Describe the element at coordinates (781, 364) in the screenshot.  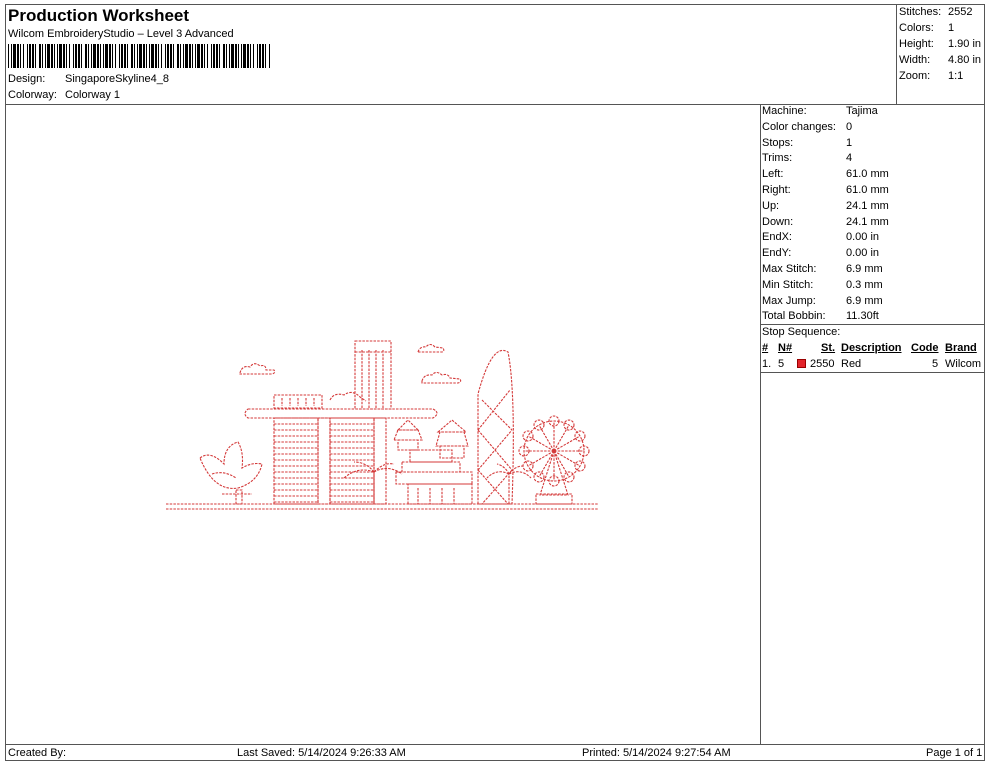
I see `stop-row-needle: 5` at that location.